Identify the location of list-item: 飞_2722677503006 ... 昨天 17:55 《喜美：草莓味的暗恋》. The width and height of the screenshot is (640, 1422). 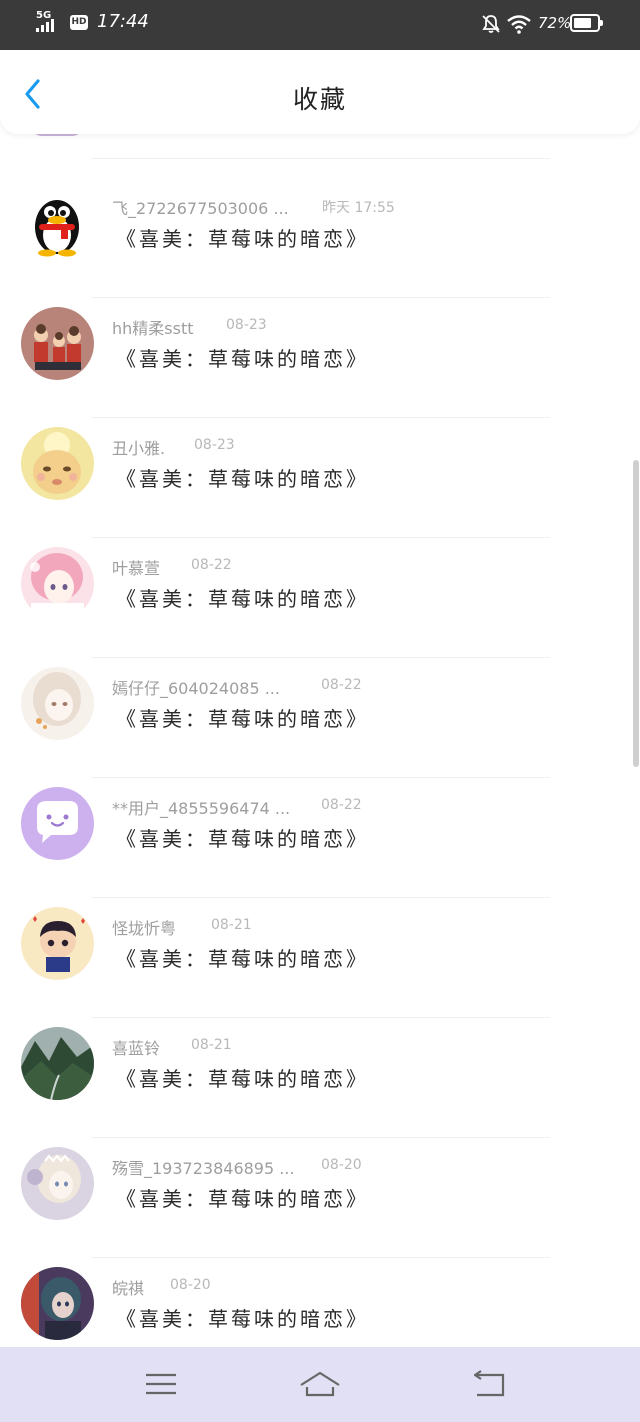
(320, 238).